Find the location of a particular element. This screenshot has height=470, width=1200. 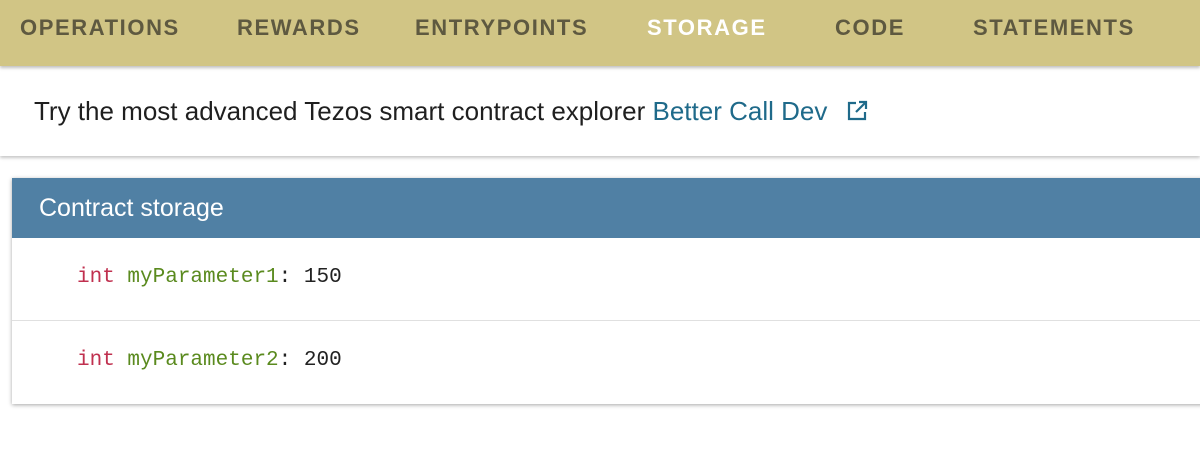

tab-entrypoints: ENTRYPOINTS is located at coordinates (501, 28).